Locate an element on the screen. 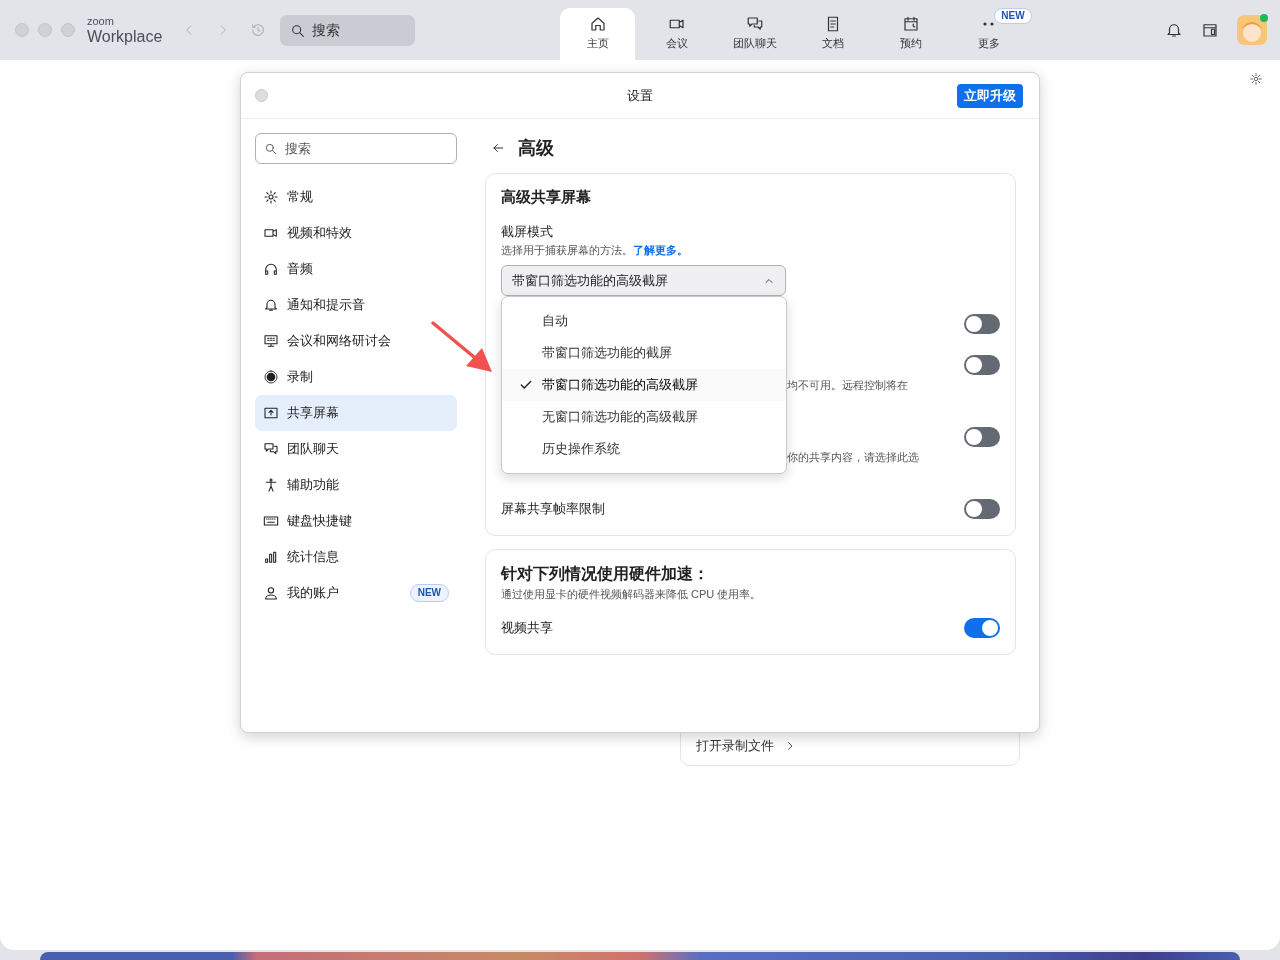  field-label: 截屏模式 is located at coordinates (527, 232).